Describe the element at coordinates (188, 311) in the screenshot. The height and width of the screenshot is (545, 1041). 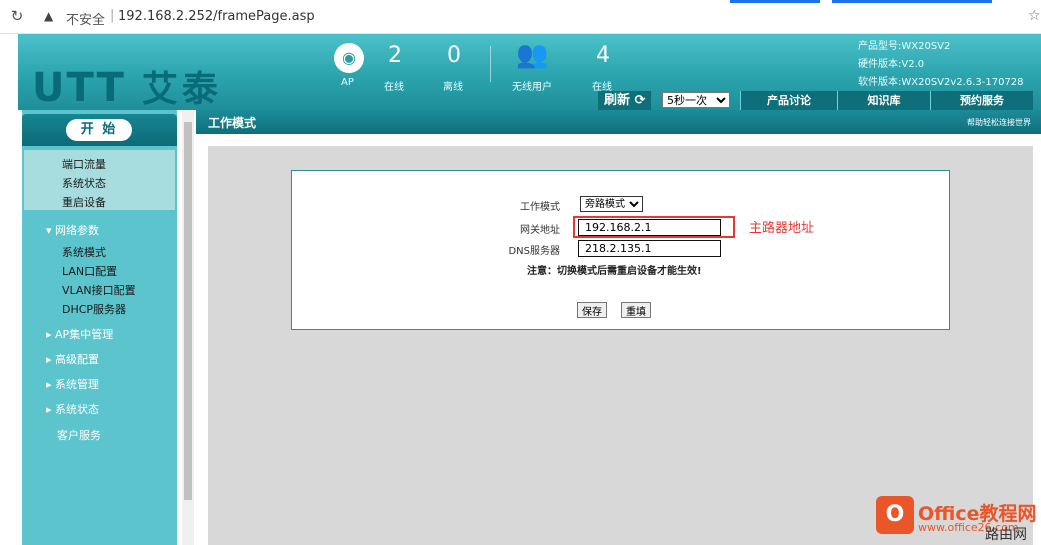
I see `scrollbar-thumb` at that location.